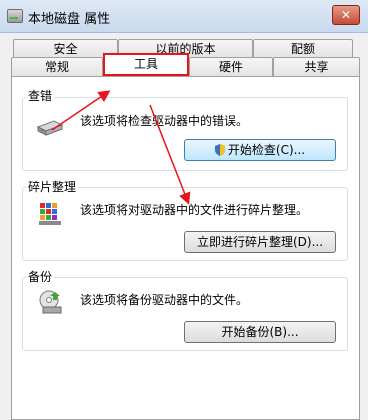 Image resolution: width=368 pixels, height=420 pixels. What do you see at coordinates (50, 302) in the screenshot?
I see `backup-icon` at bounding box center [50, 302].